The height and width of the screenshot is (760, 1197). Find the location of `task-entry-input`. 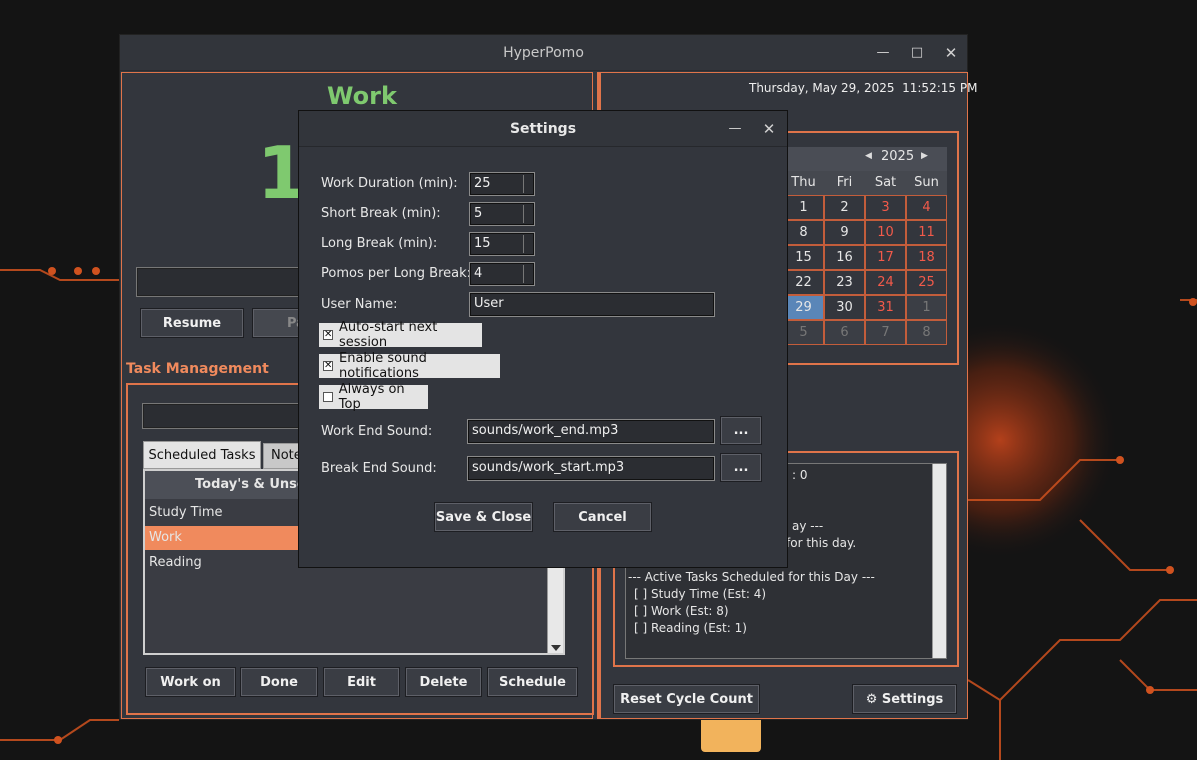

task-entry-input is located at coordinates (222, 416).